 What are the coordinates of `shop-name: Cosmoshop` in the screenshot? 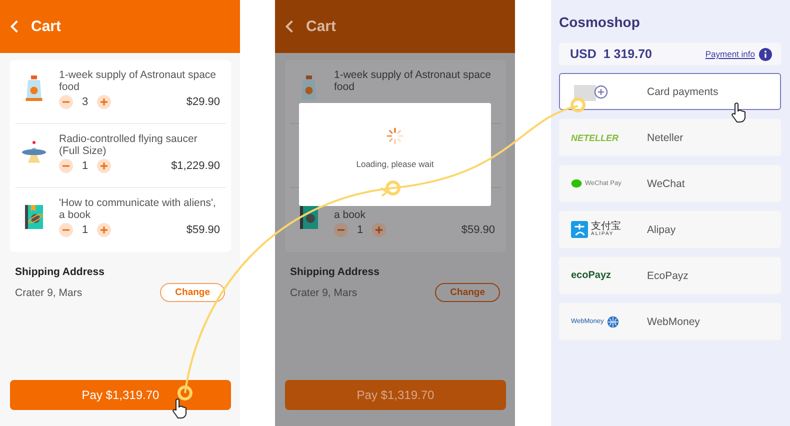 It's located at (600, 22).